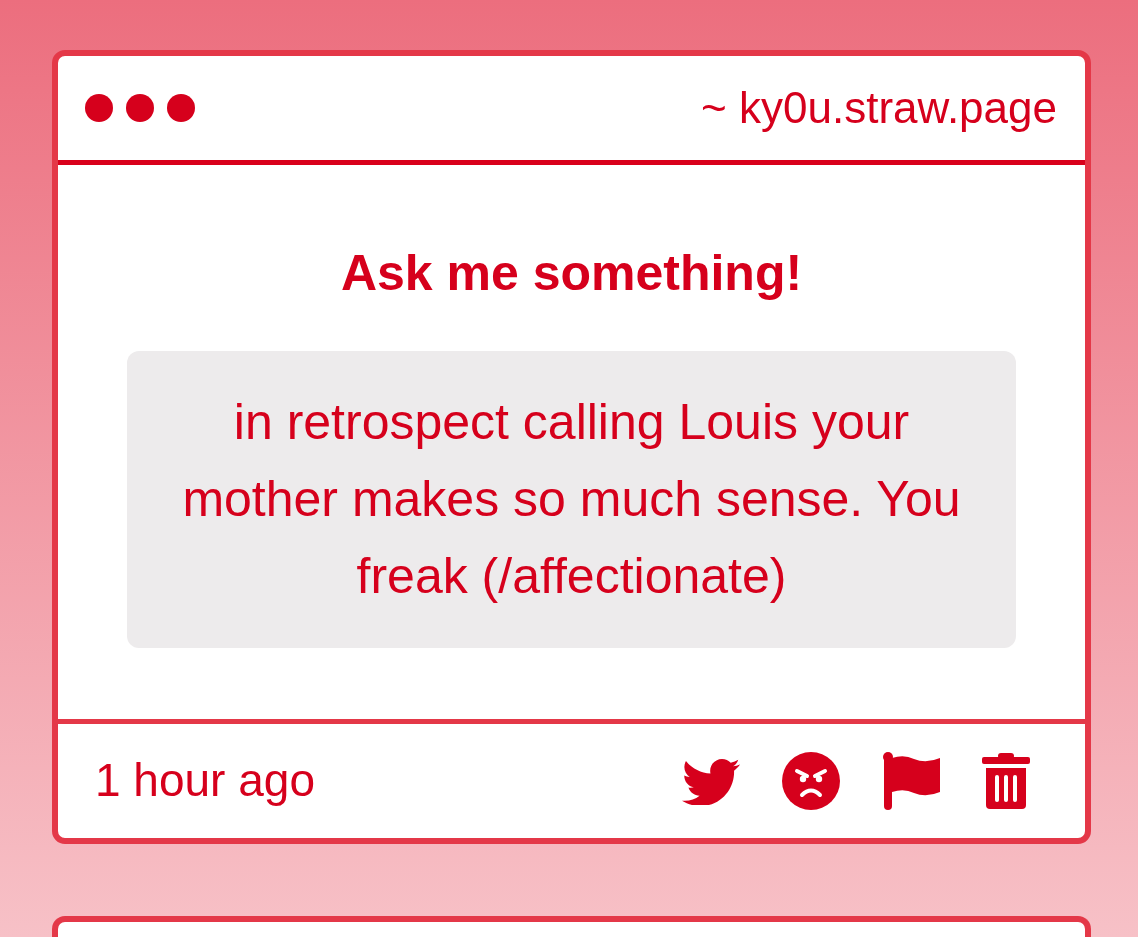 The image size is (1138, 937). I want to click on post-time: 1 hour ago, so click(205, 781).